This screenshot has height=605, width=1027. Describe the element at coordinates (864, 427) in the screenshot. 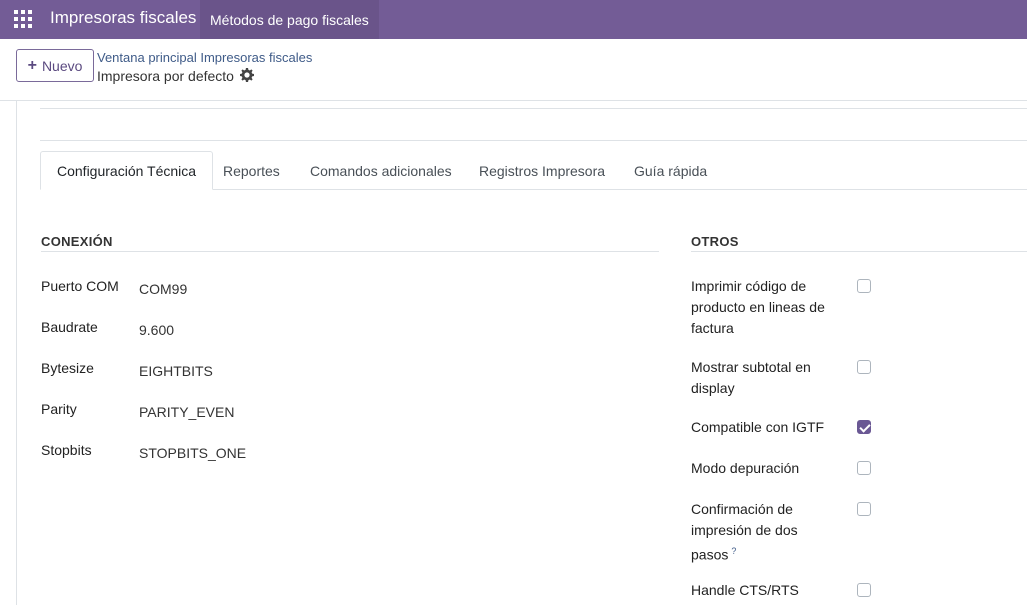

I see `checkbox-compatible-igtf` at that location.